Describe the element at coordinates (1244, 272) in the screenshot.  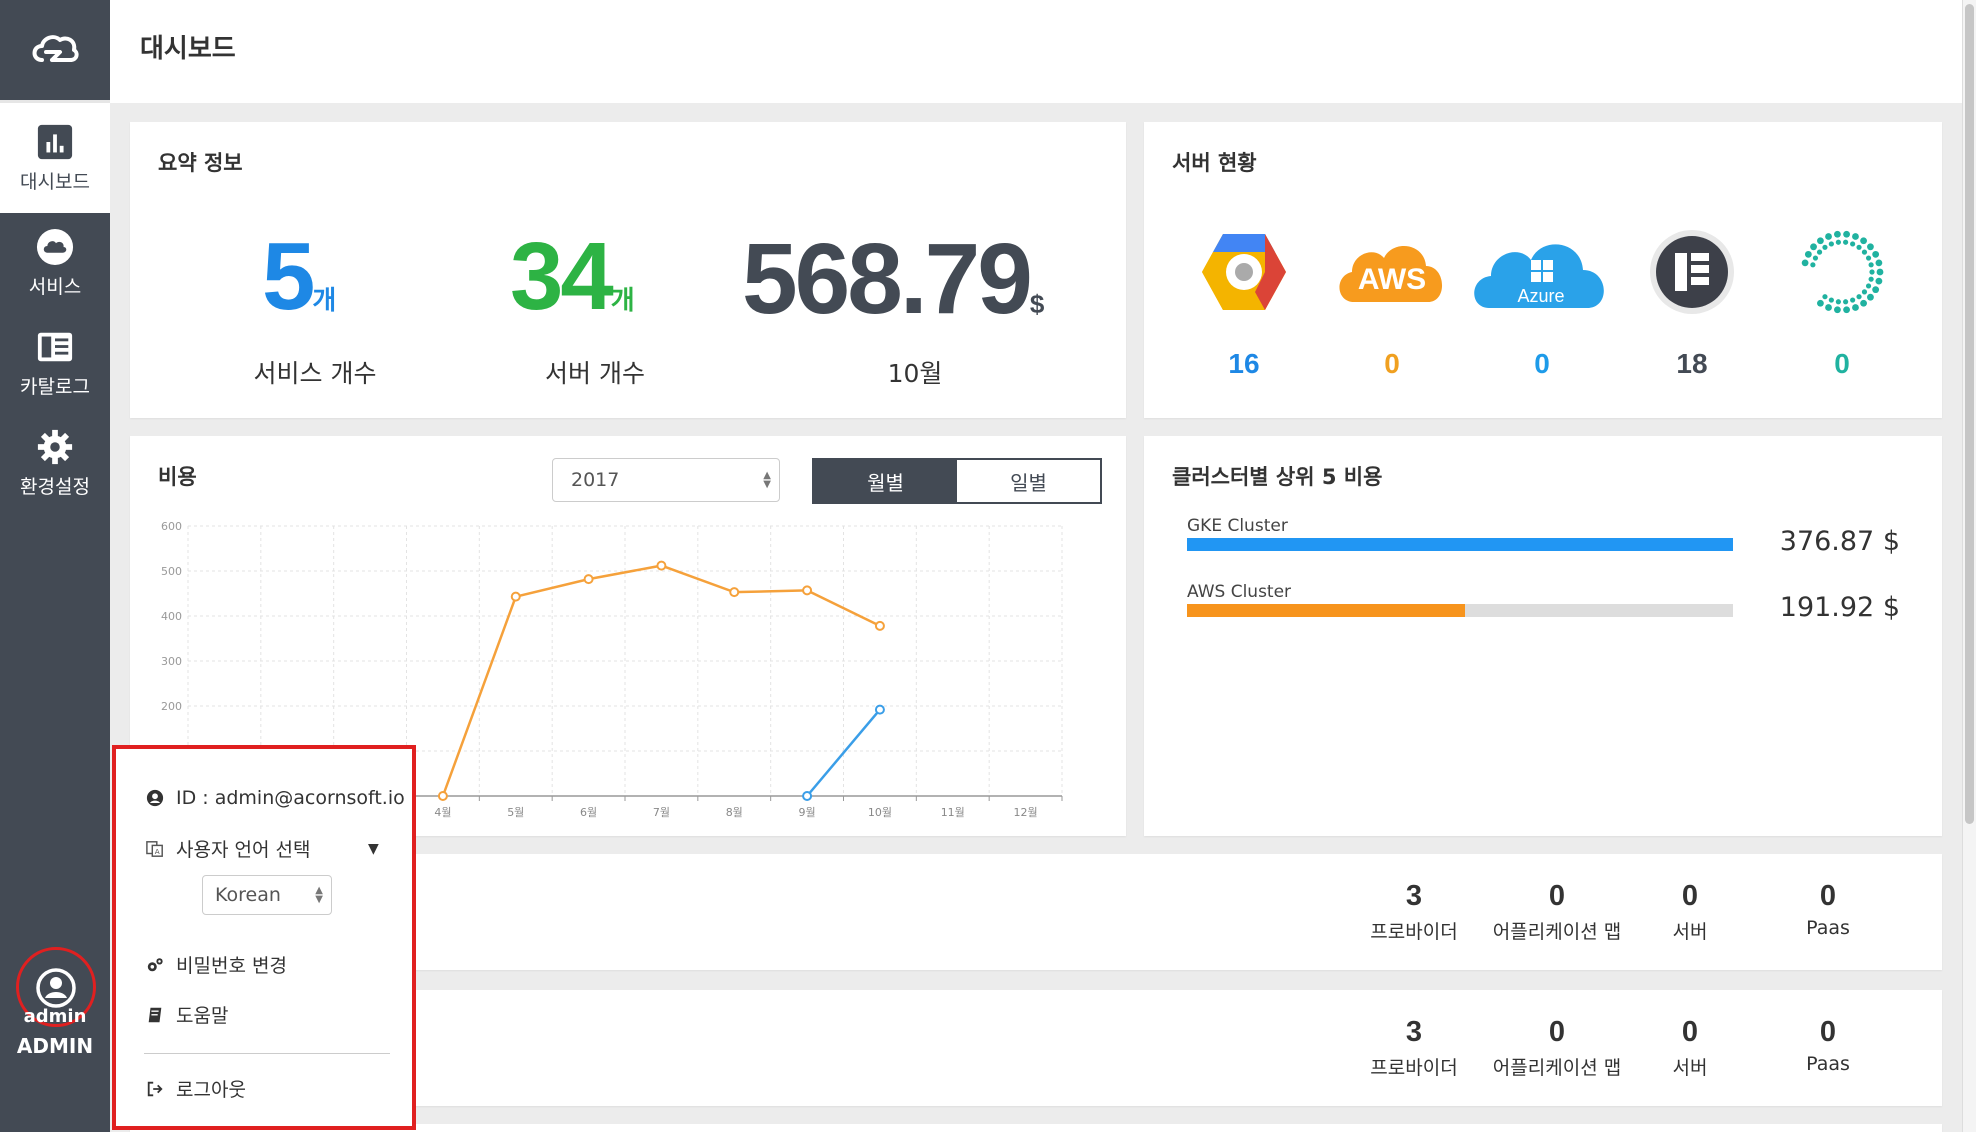
I see `gcp-provider` at that location.